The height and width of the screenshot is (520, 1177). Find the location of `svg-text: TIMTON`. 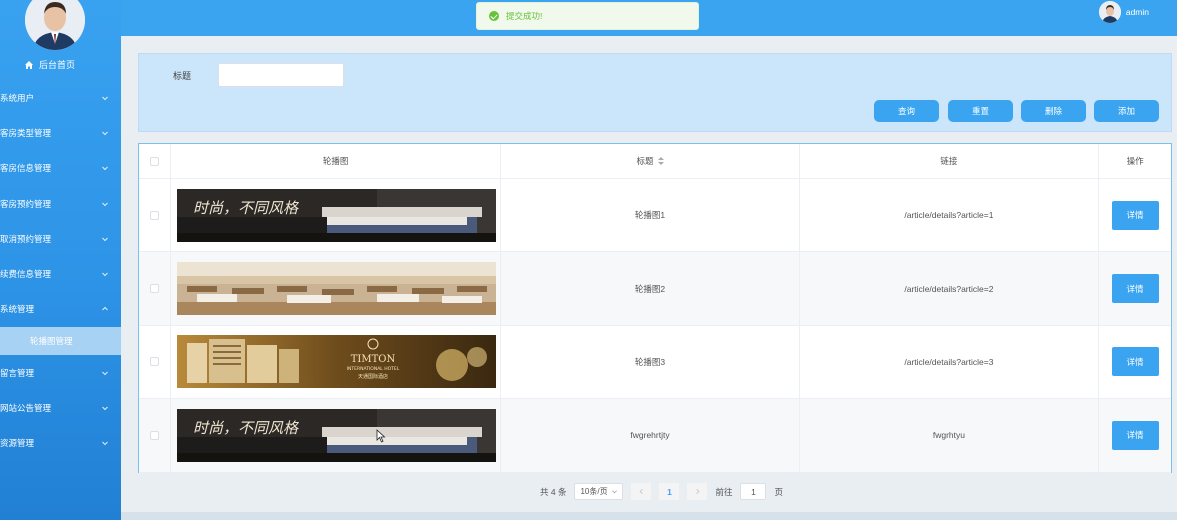

svg-text: TIMTON is located at coordinates (373, 359).